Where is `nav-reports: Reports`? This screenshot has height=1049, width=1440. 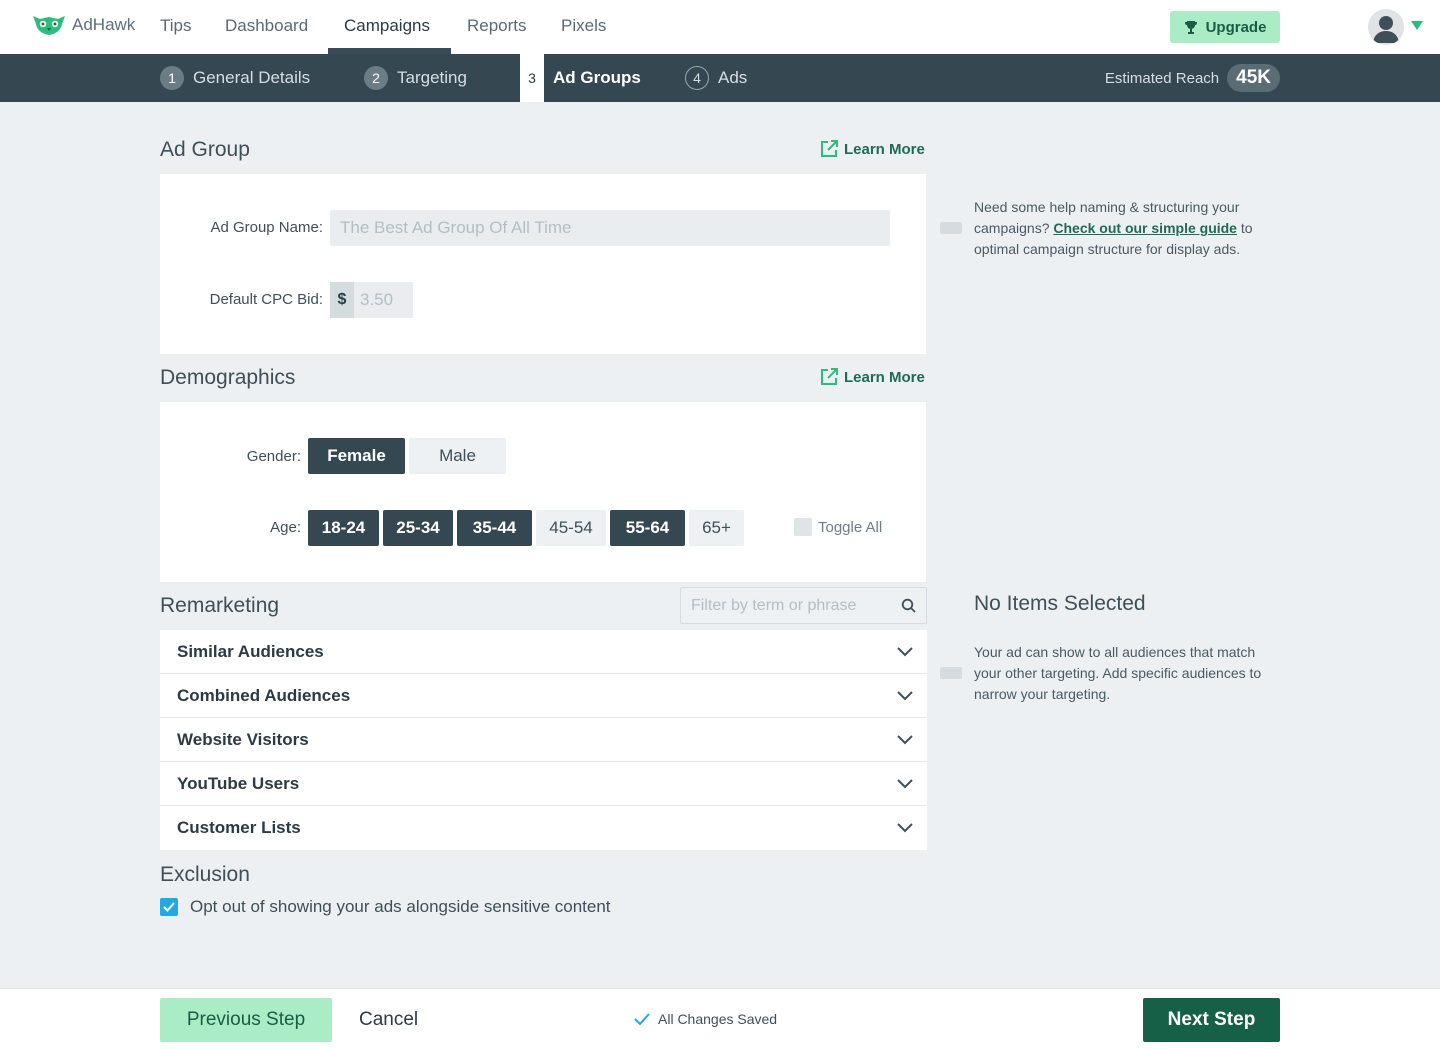 nav-reports: Reports is located at coordinates (497, 26).